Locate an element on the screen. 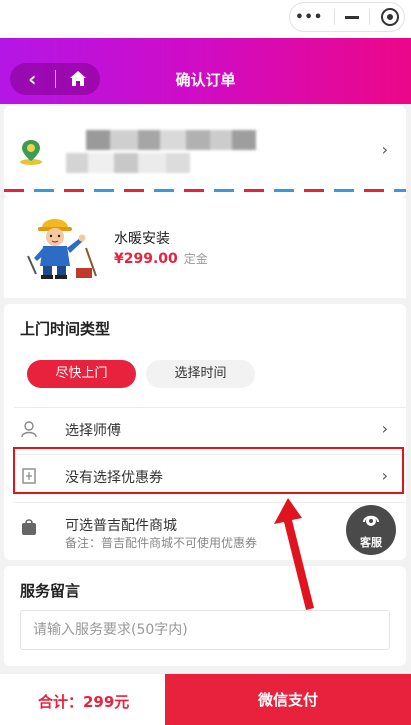 The height and width of the screenshot is (725, 411). checkout-bar: 合计：299元 微信支付 is located at coordinates (205, 699).